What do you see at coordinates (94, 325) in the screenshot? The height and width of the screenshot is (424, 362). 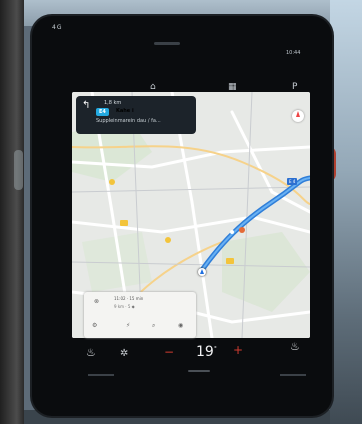 I see `settings-icon: ⚙` at bounding box center [94, 325].